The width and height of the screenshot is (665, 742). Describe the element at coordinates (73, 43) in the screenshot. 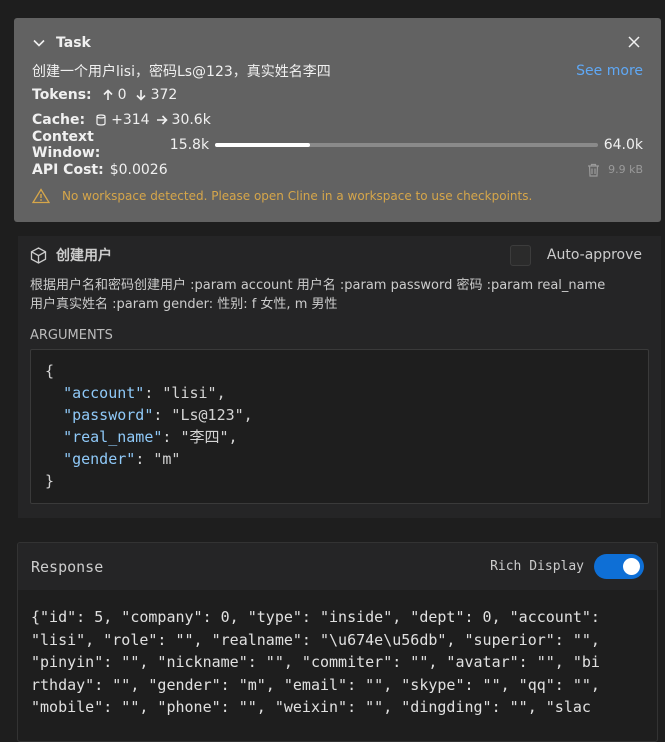

I see `task-title: Task` at that location.